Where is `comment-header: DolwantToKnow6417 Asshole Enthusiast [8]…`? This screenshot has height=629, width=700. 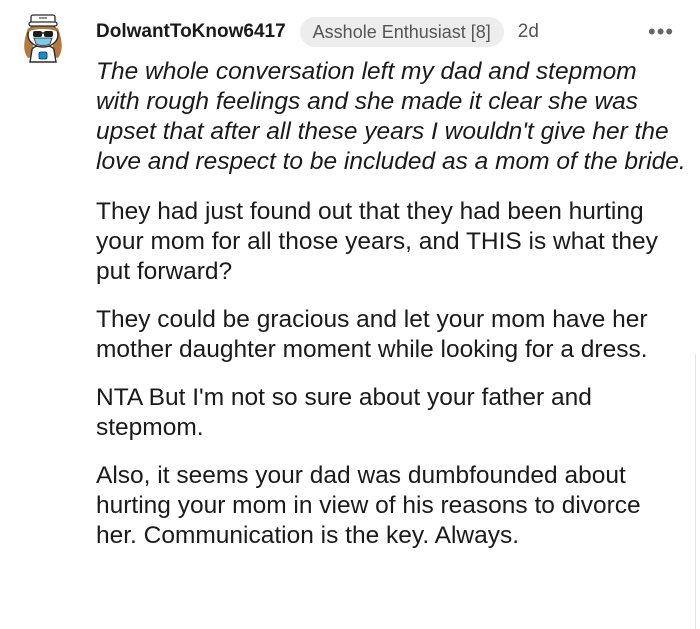 comment-header: DolwantToKnow6417 Asshole Enthusiast [8]… is located at coordinates (317, 32).